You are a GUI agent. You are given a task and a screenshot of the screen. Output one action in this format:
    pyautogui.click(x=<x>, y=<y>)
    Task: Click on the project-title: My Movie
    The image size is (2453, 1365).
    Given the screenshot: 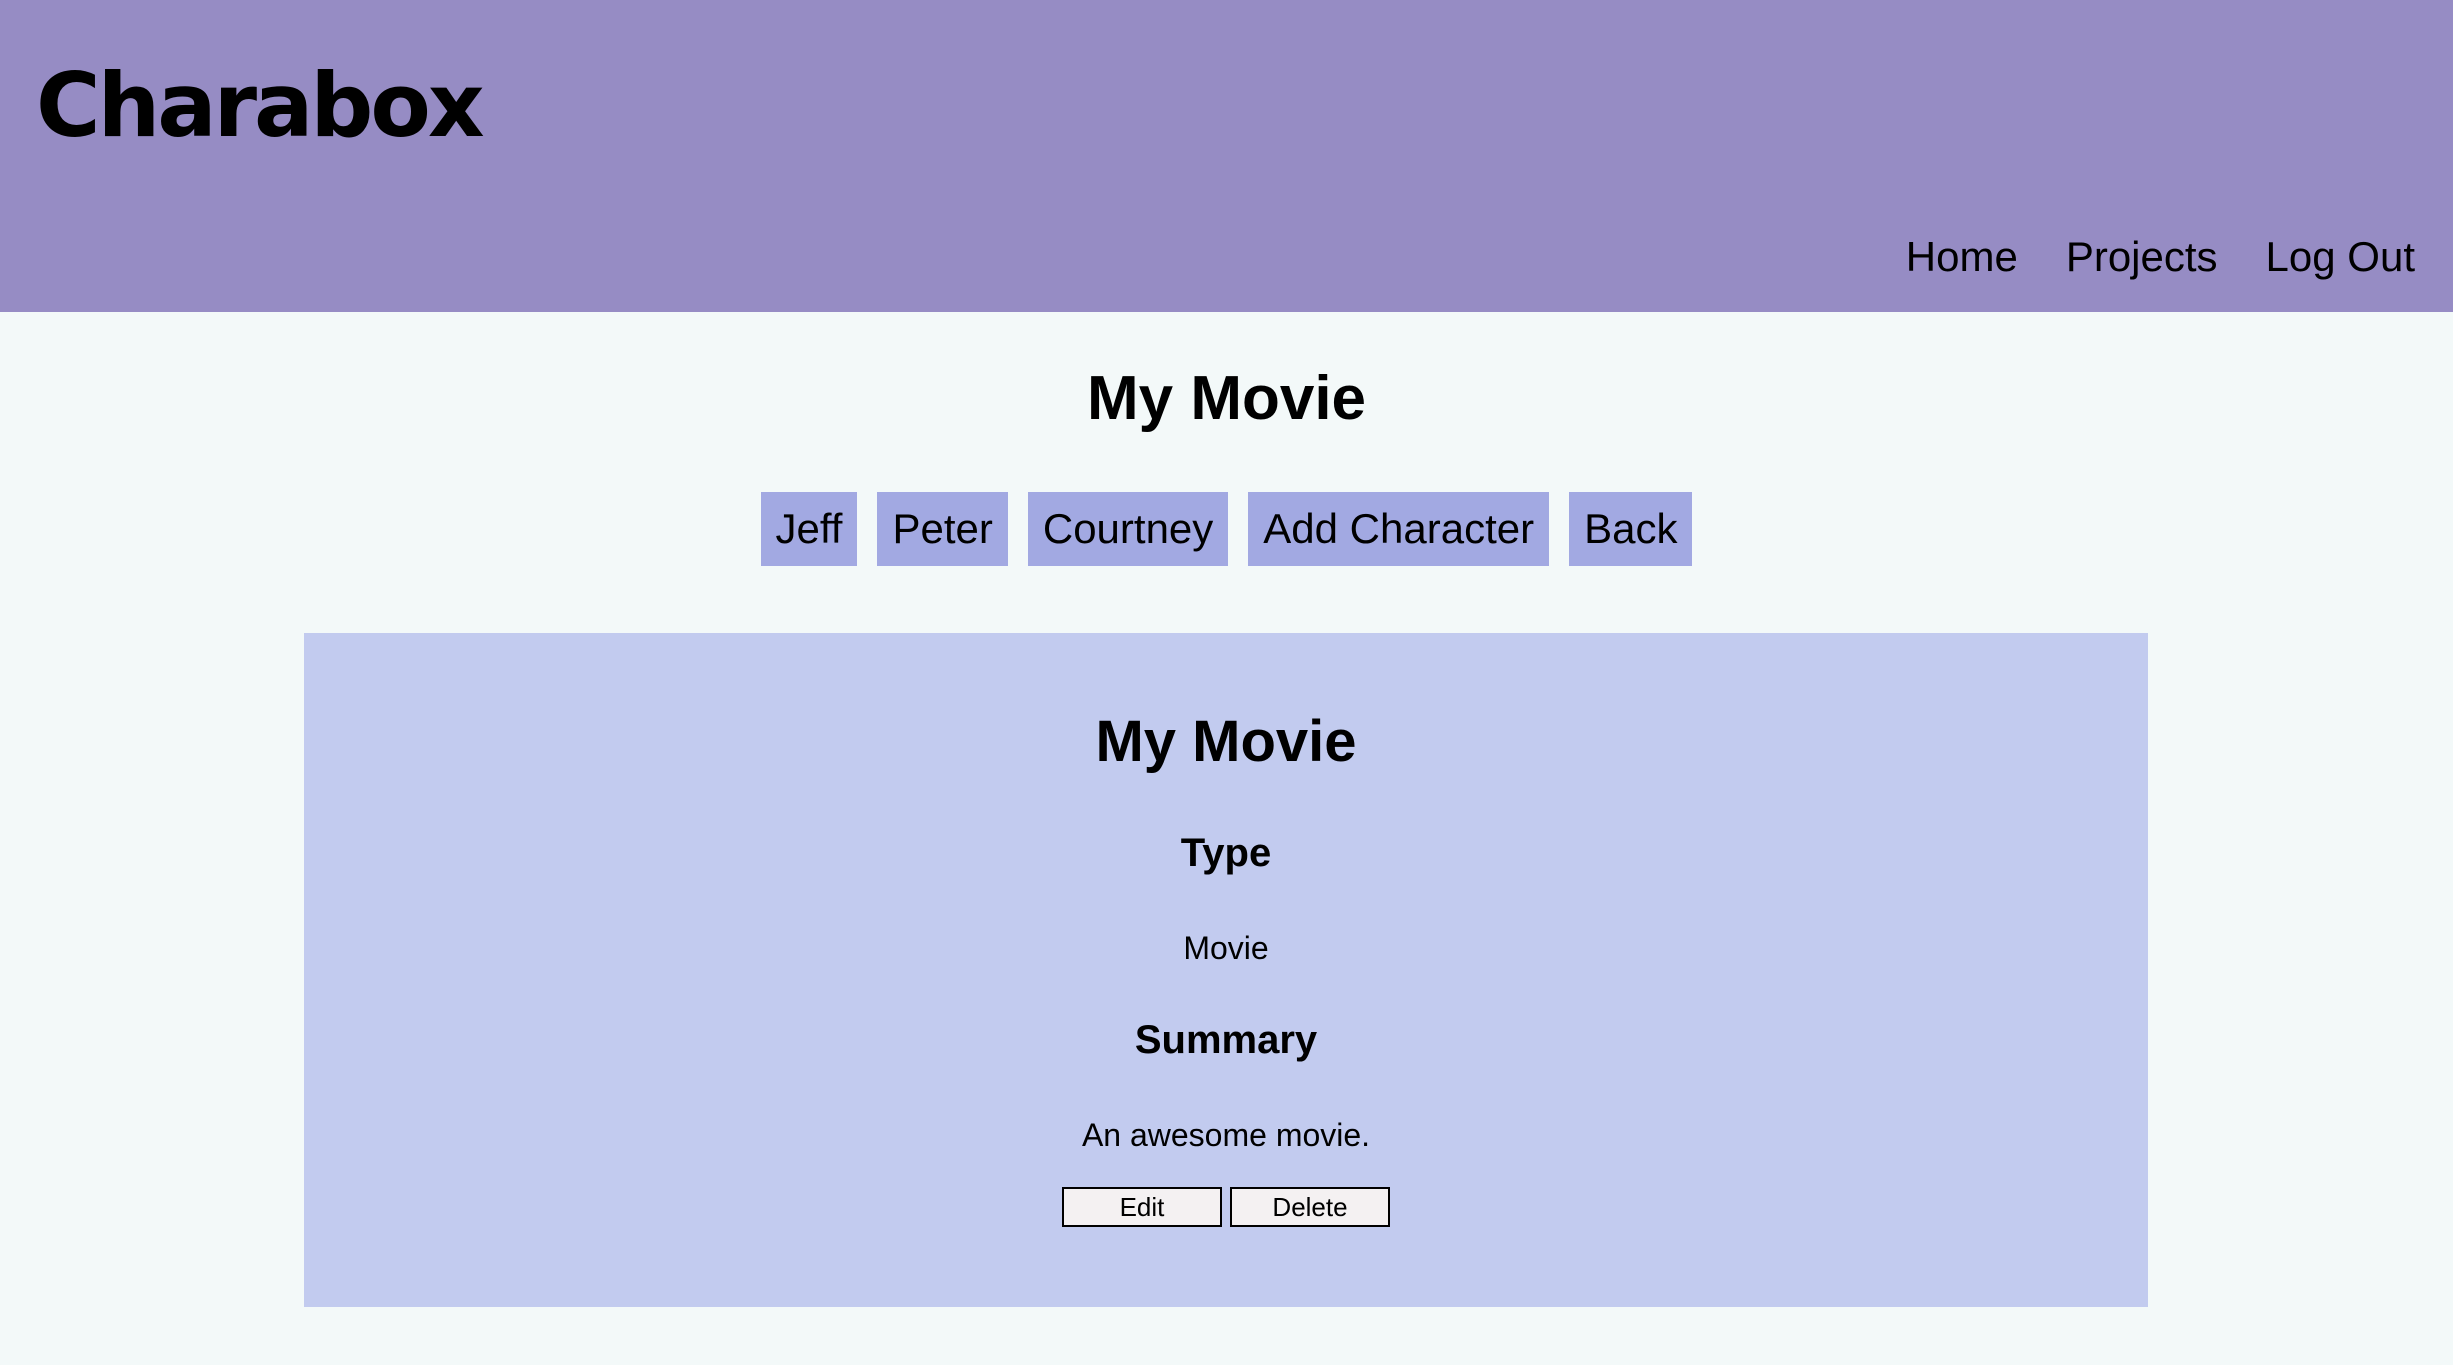 What is the action you would take?
    pyautogui.click(x=1226, y=741)
    